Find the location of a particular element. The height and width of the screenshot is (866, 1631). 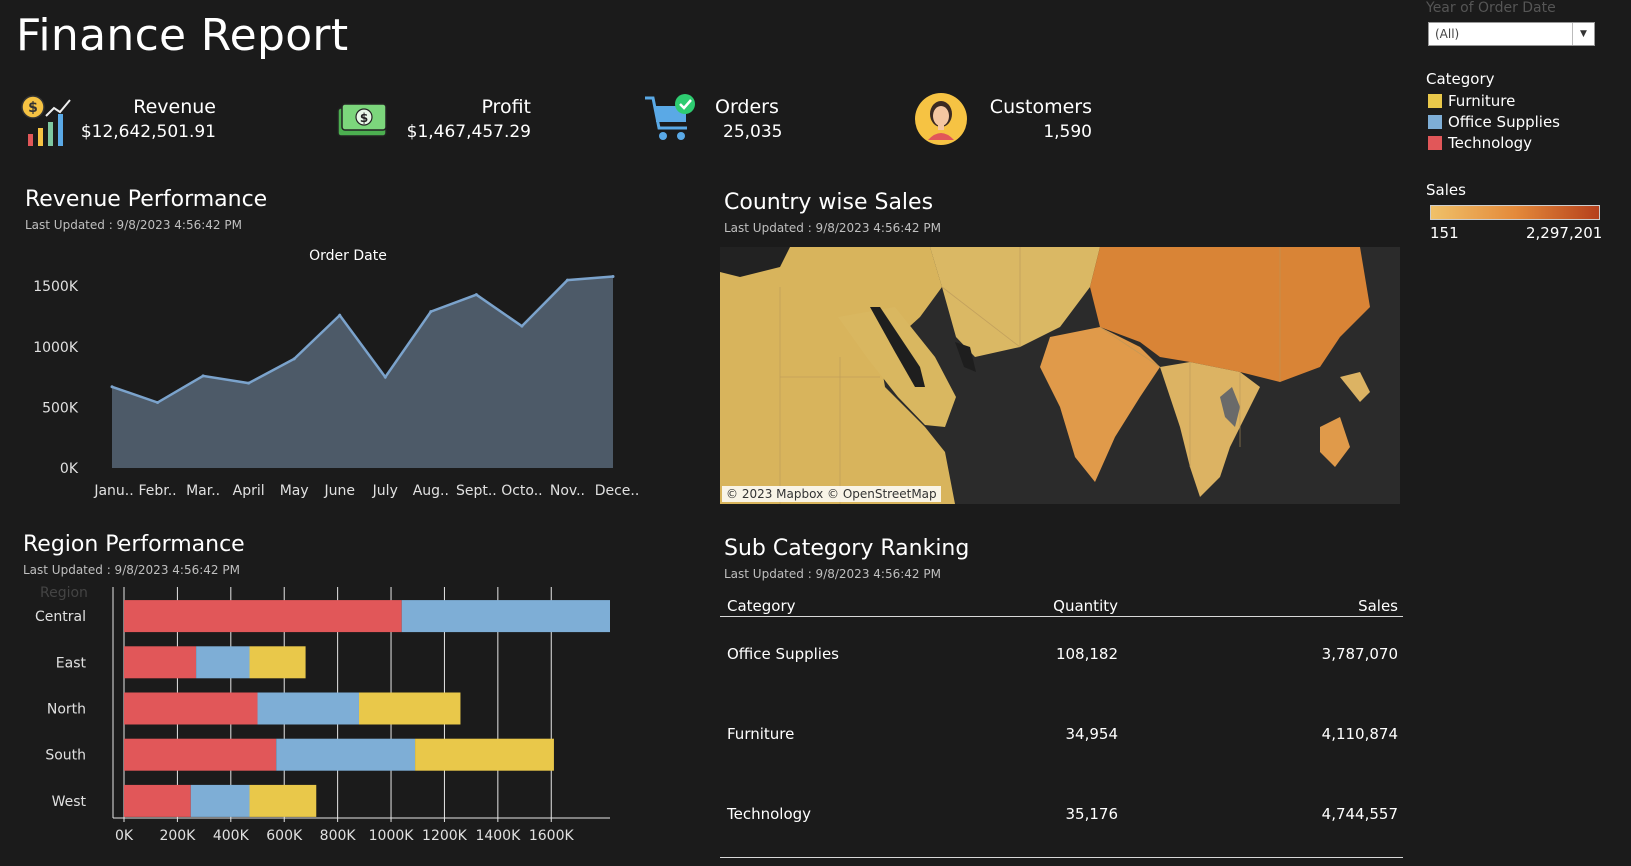

y-tick-label: 1500K is located at coordinates (56, 287).